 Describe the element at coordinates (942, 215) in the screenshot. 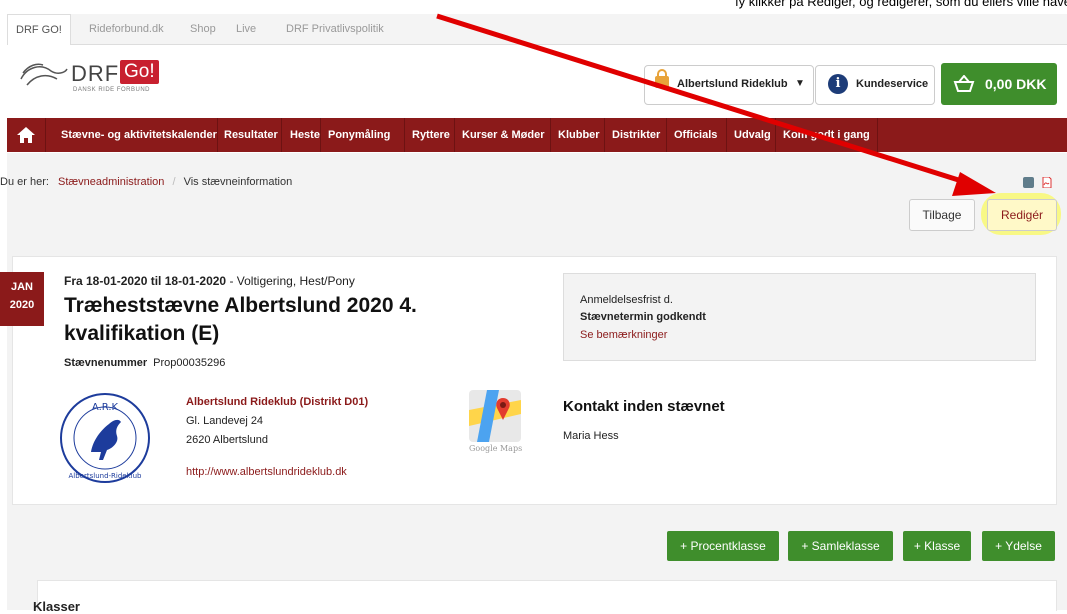

I see `back-button: Tilbage` at that location.